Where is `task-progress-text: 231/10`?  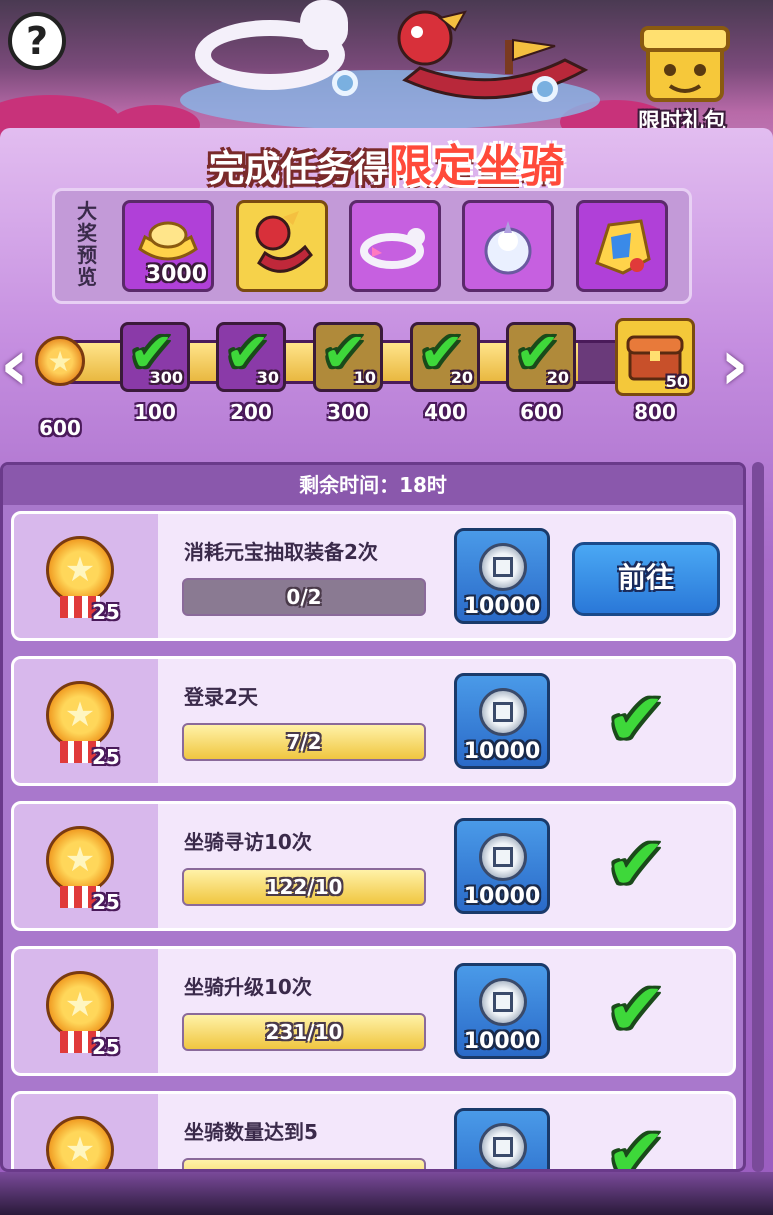
task-progress-text: 231/10 is located at coordinates (304, 1032).